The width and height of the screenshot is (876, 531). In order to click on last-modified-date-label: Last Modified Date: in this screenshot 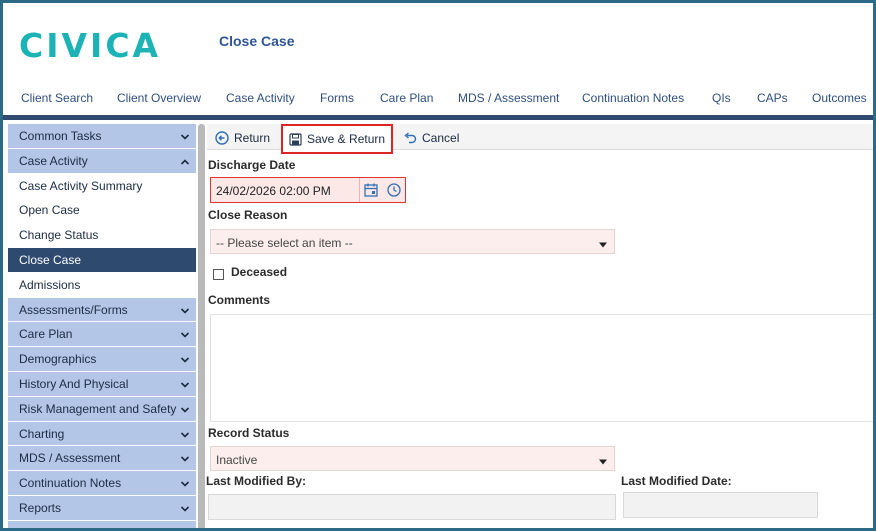, I will do `click(676, 481)`.